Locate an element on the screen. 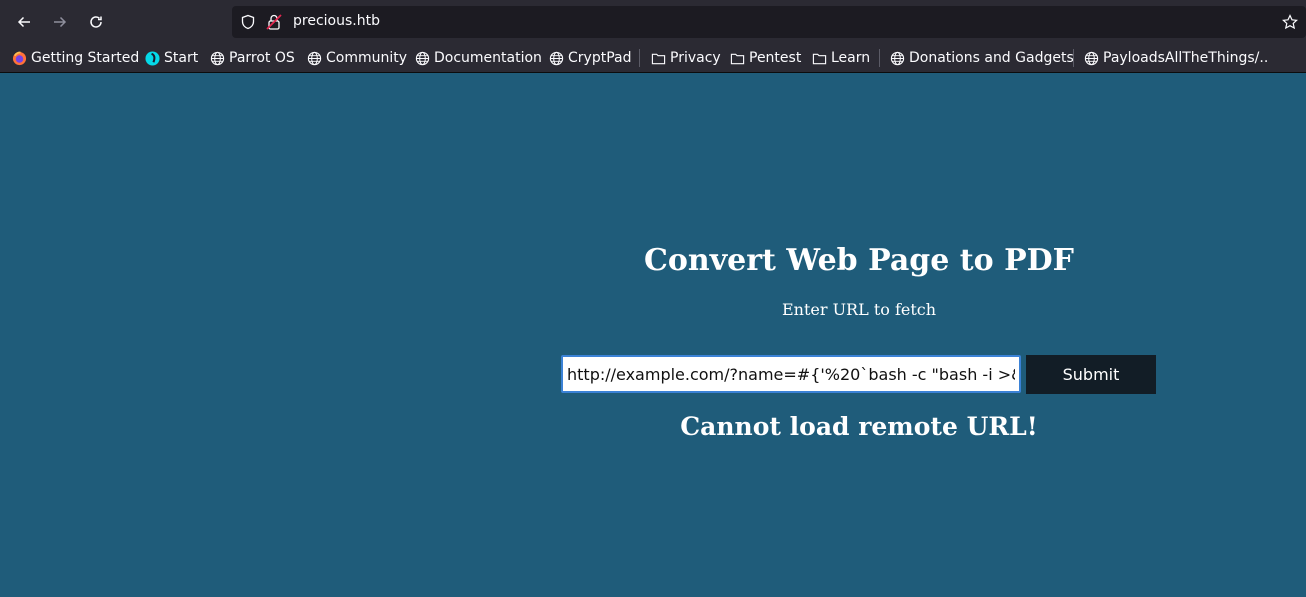  back-button is located at coordinates (24, 22).